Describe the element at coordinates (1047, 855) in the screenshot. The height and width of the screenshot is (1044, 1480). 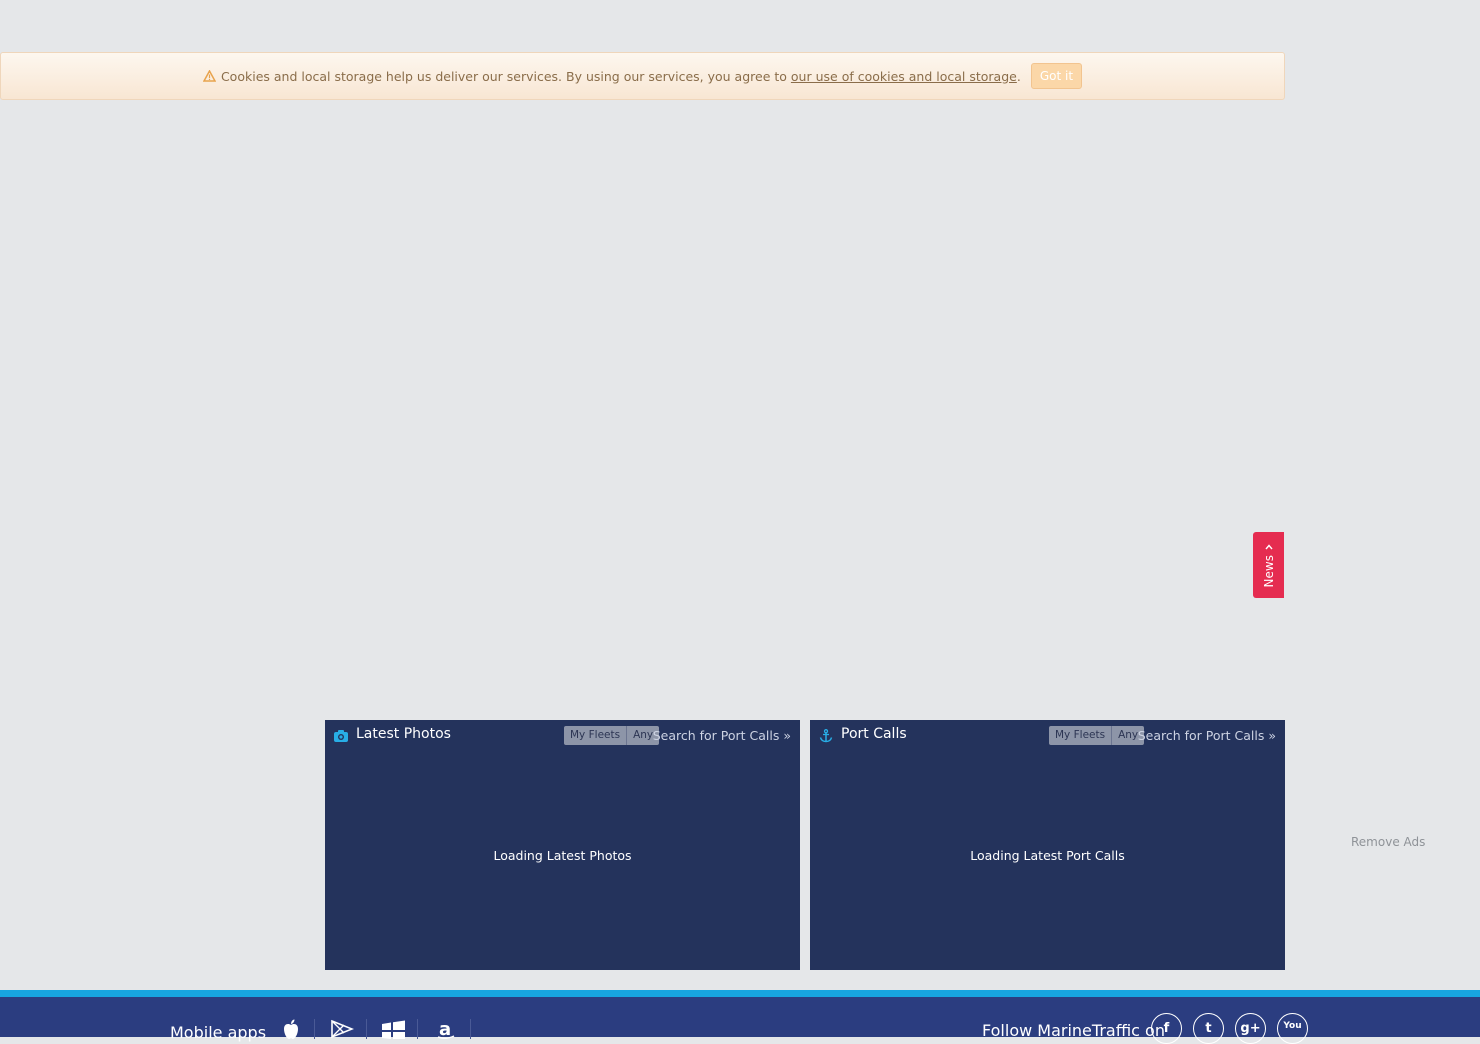
I see `calls-loading-text: Loading Latest Port Calls` at that location.